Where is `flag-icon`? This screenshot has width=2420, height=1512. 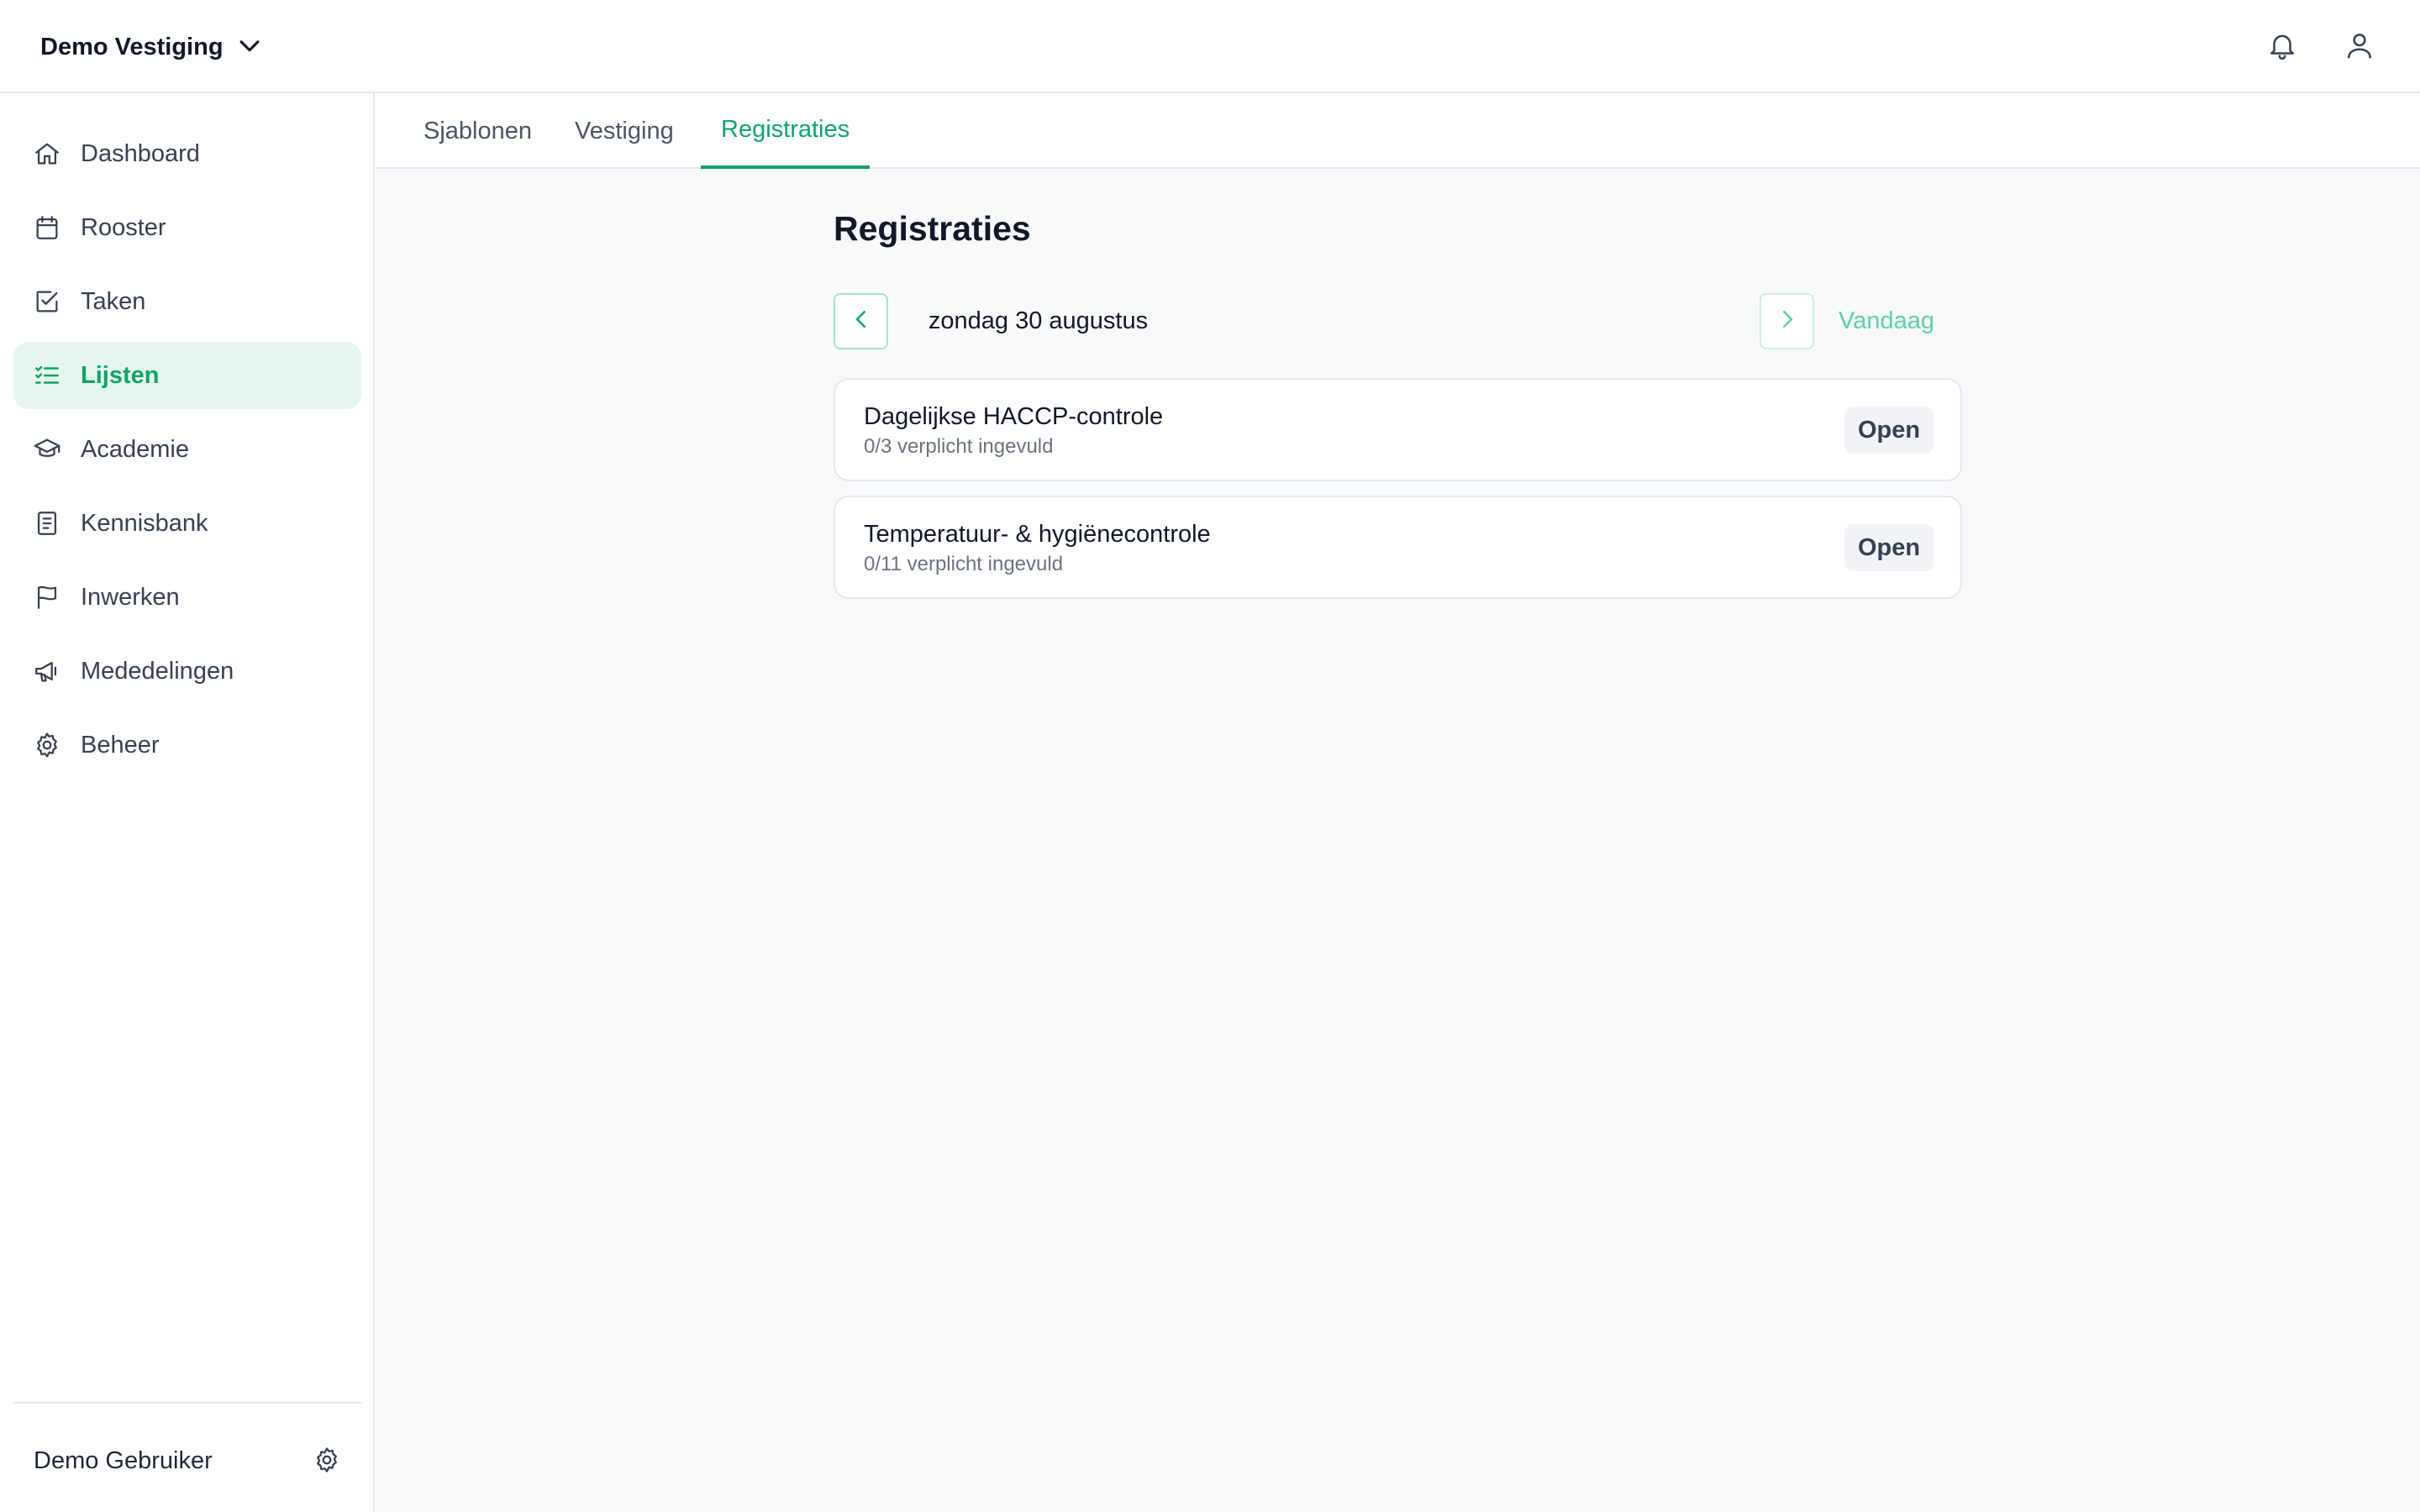 flag-icon is located at coordinates (47, 597).